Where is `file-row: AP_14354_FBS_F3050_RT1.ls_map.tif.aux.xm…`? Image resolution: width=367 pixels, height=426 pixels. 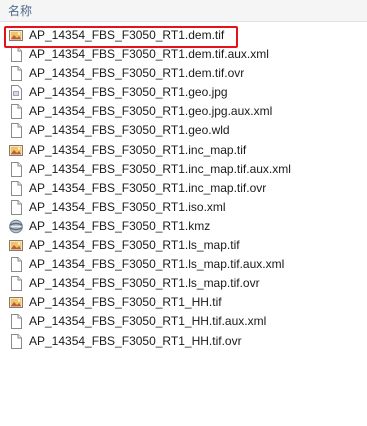 file-row: AP_14354_FBS_F3050_RT1.ls_map.tif.aux.xm… is located at coordinates (183, 264).